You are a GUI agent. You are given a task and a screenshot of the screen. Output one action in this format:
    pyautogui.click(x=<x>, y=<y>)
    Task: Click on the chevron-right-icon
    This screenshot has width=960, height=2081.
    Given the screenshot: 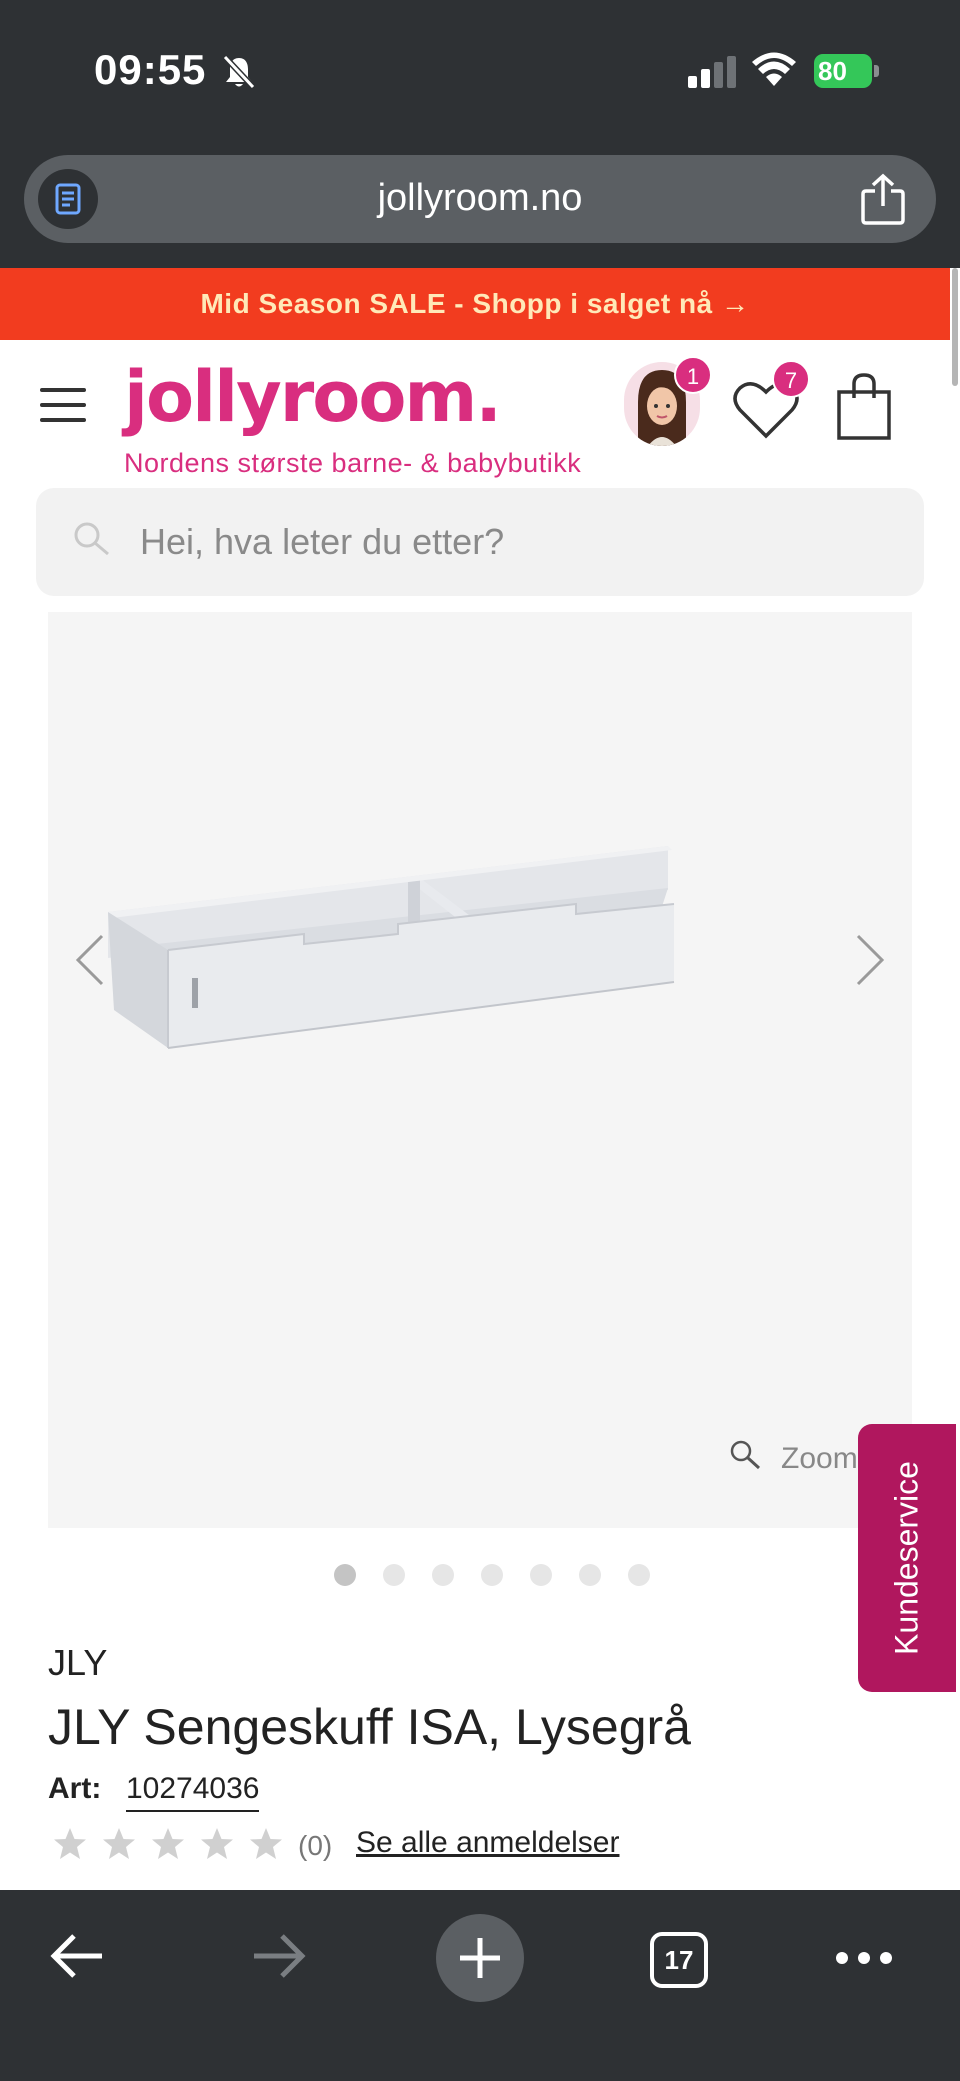 What is the action you would take?
    pyautogui.click(x=870, y=960)
    